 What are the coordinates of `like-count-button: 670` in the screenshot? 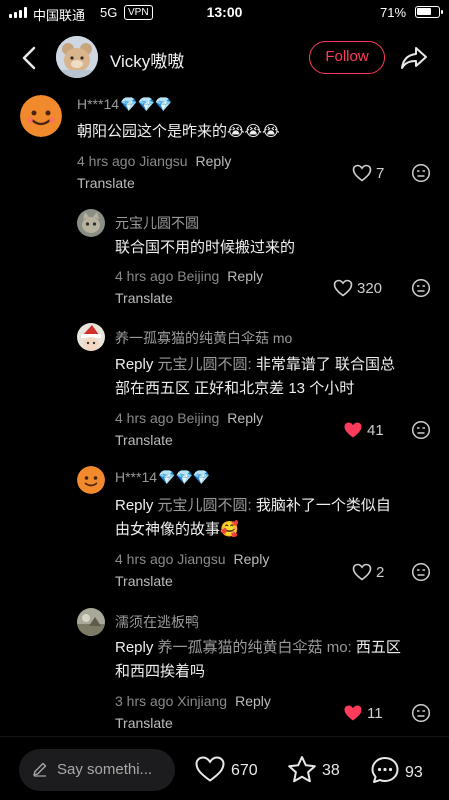 It's located at (226, 769).